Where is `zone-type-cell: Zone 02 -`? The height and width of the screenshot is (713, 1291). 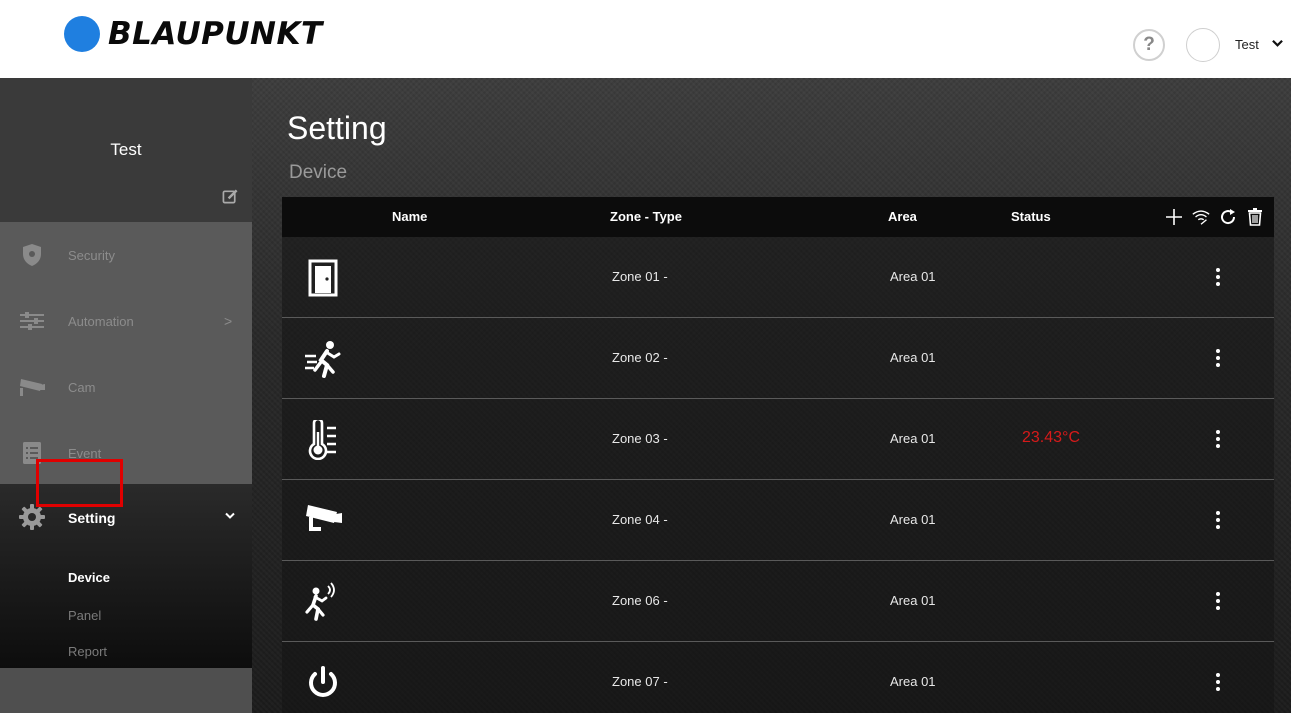
zone-type-cell: Zone 02 - is located at coordinates (640, 357).